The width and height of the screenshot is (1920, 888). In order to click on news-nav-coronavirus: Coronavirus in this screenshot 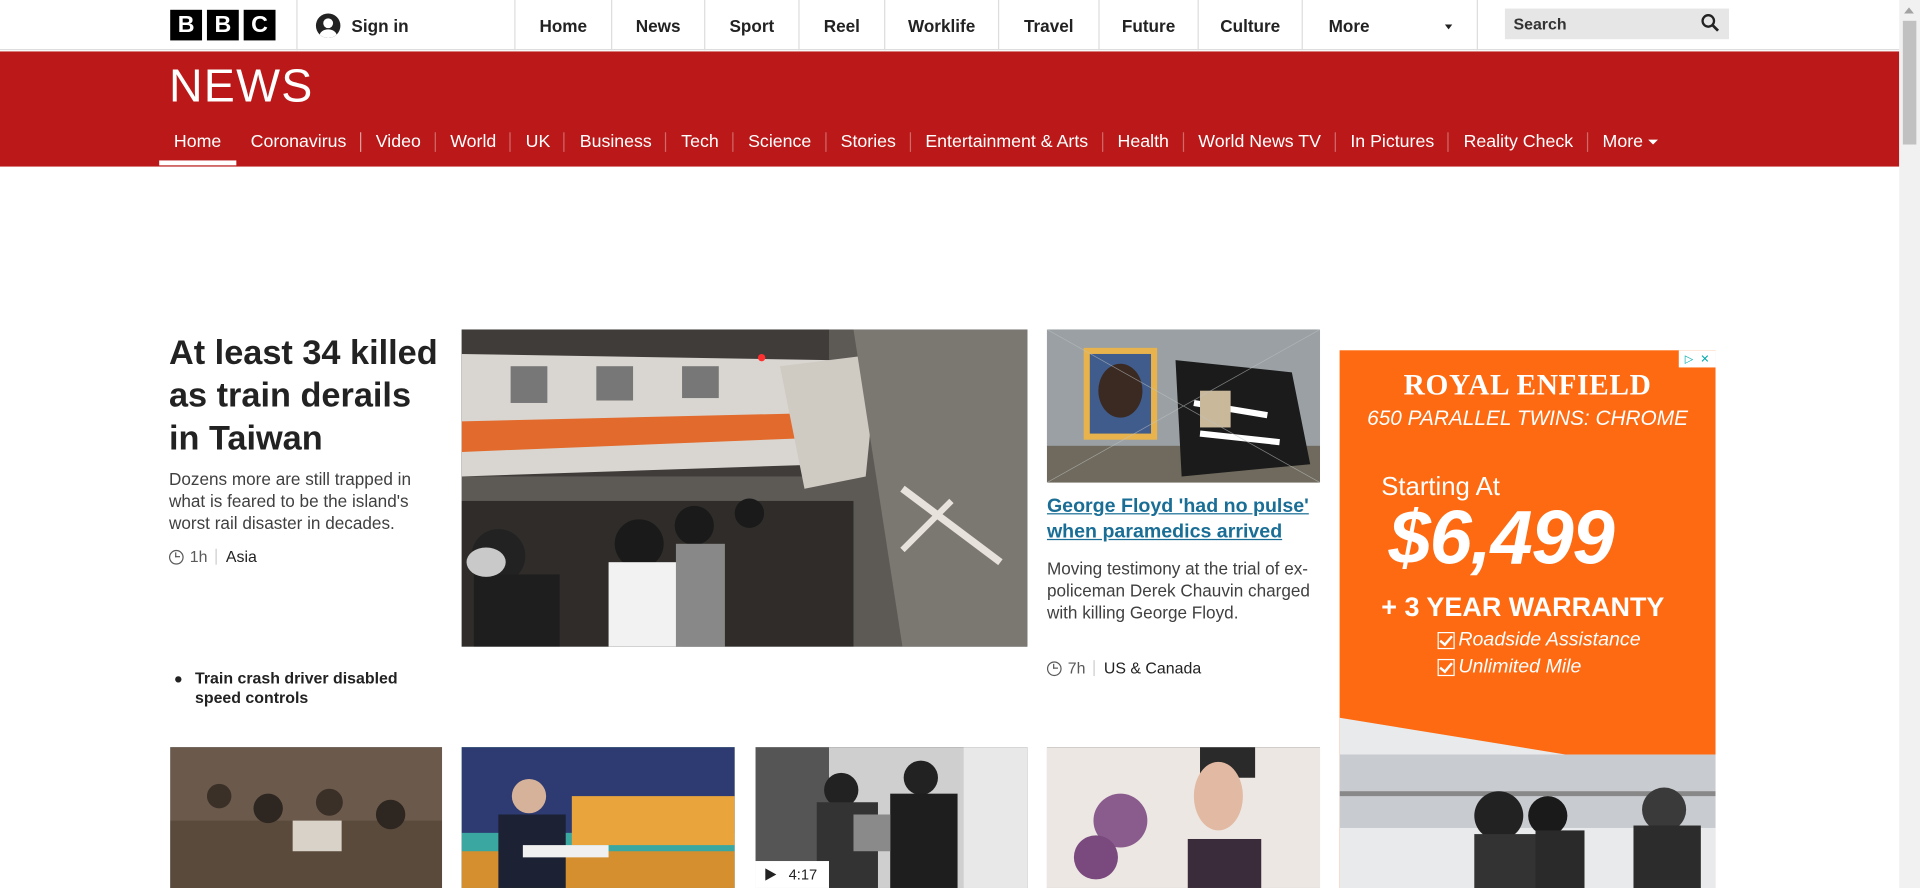, I will do `click(299, 143)`.